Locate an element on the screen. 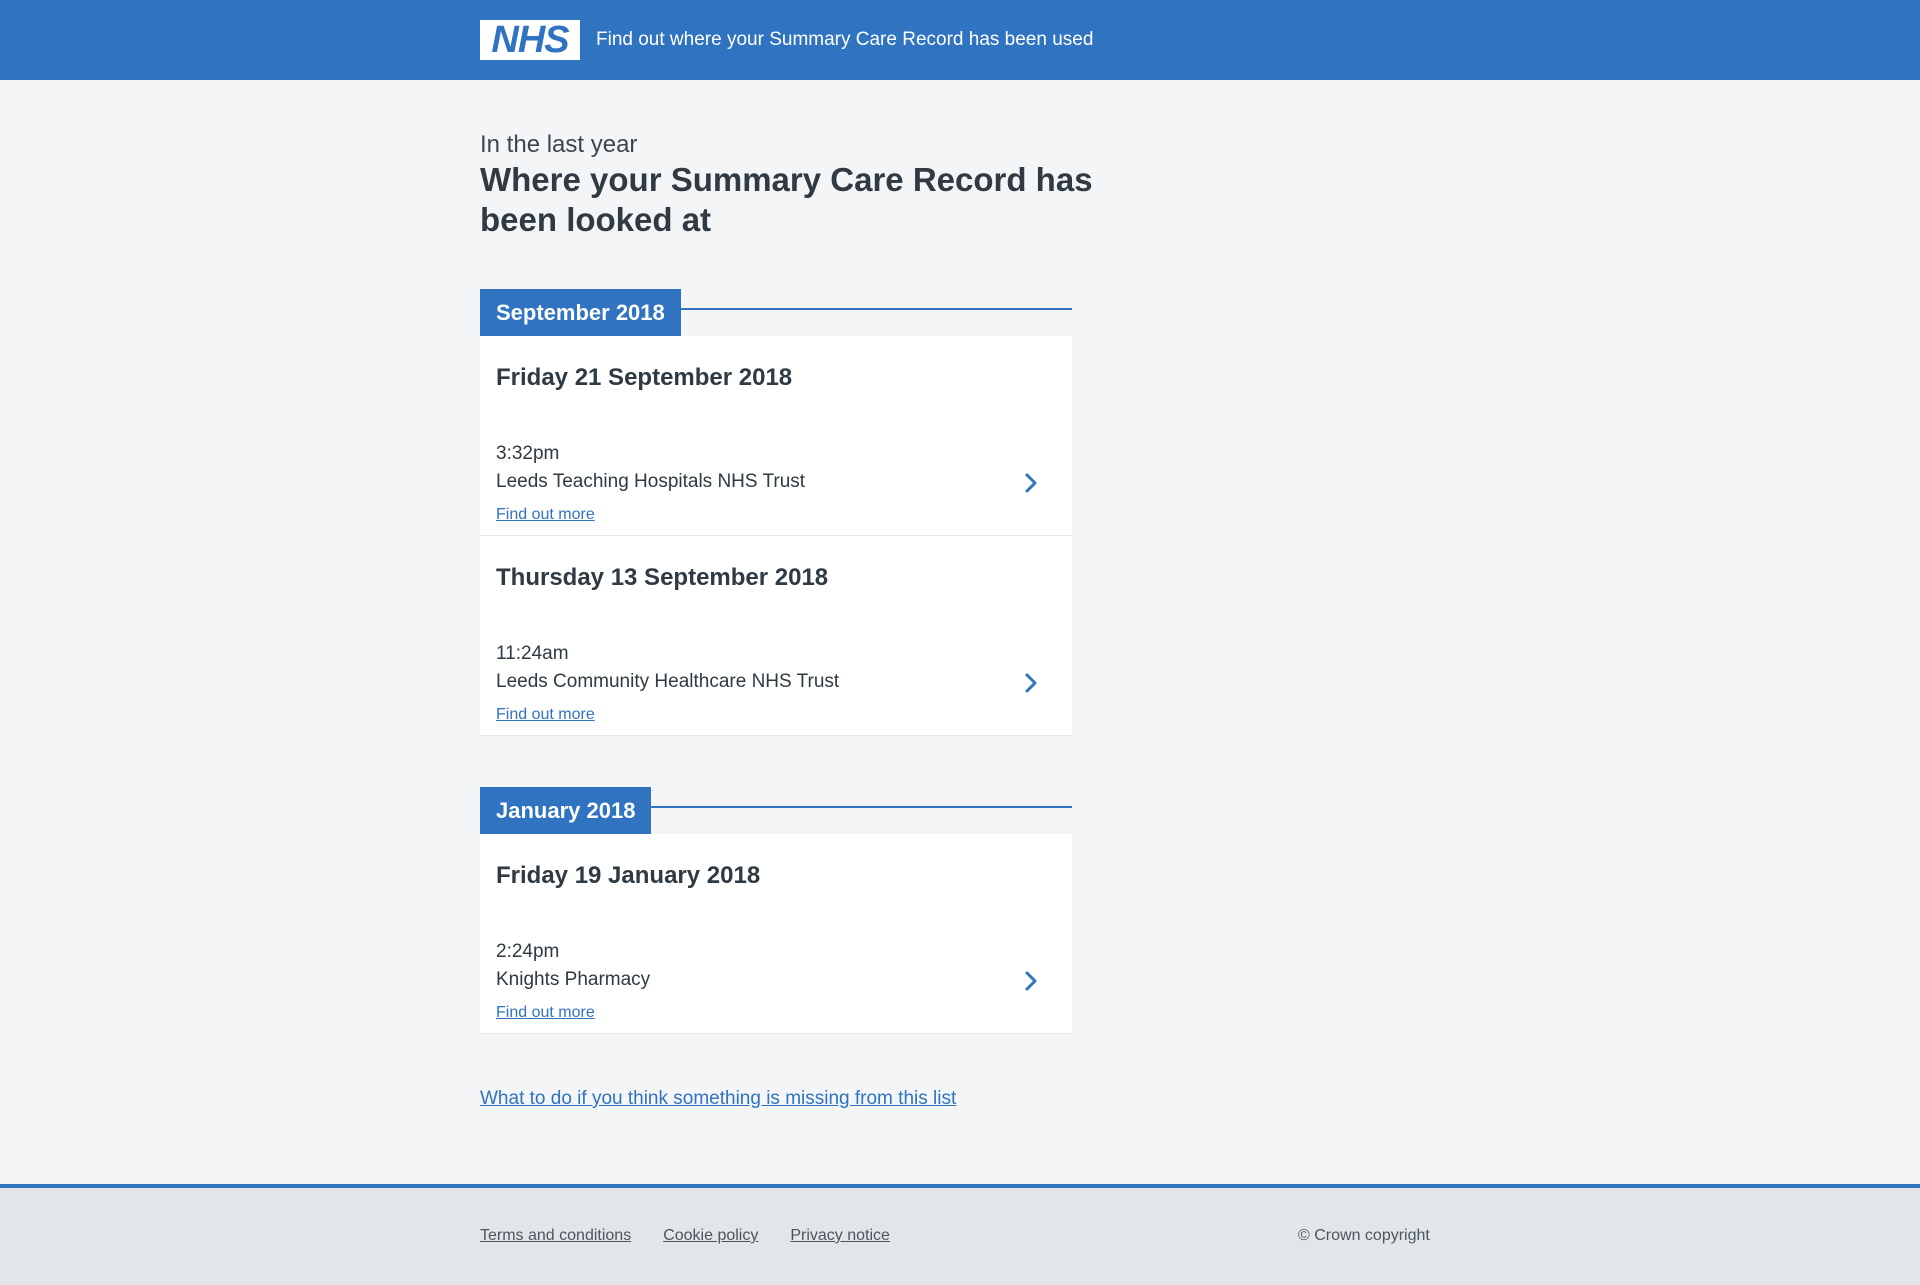  page-caption: In the last year is located at coordinates (559, 144).